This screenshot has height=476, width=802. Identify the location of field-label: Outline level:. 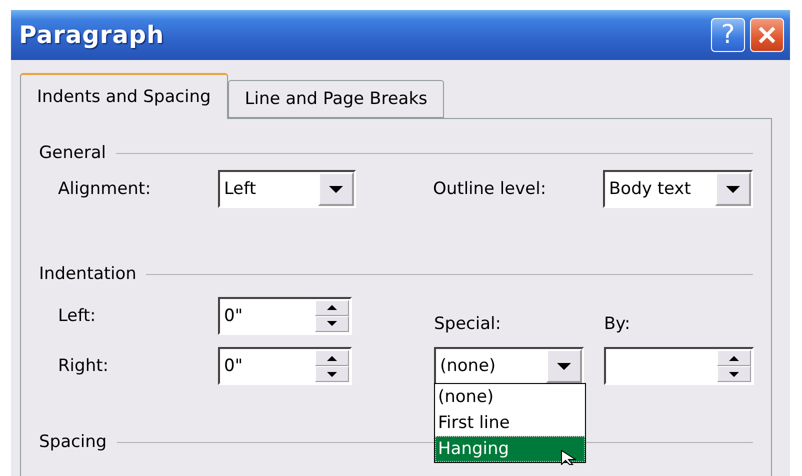
(490, 189).